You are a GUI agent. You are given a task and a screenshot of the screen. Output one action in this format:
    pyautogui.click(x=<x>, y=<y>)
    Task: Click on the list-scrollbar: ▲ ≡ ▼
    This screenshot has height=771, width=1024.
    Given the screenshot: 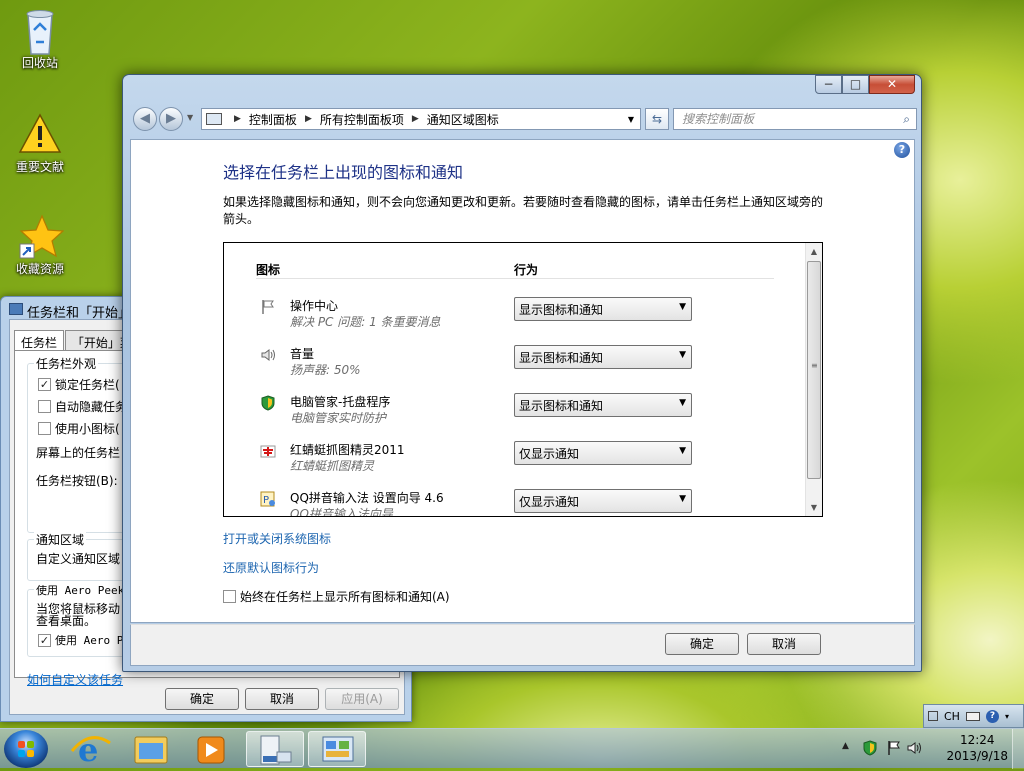 What is the action you would take?
    pyautogui.click(x=813, y=379)
    